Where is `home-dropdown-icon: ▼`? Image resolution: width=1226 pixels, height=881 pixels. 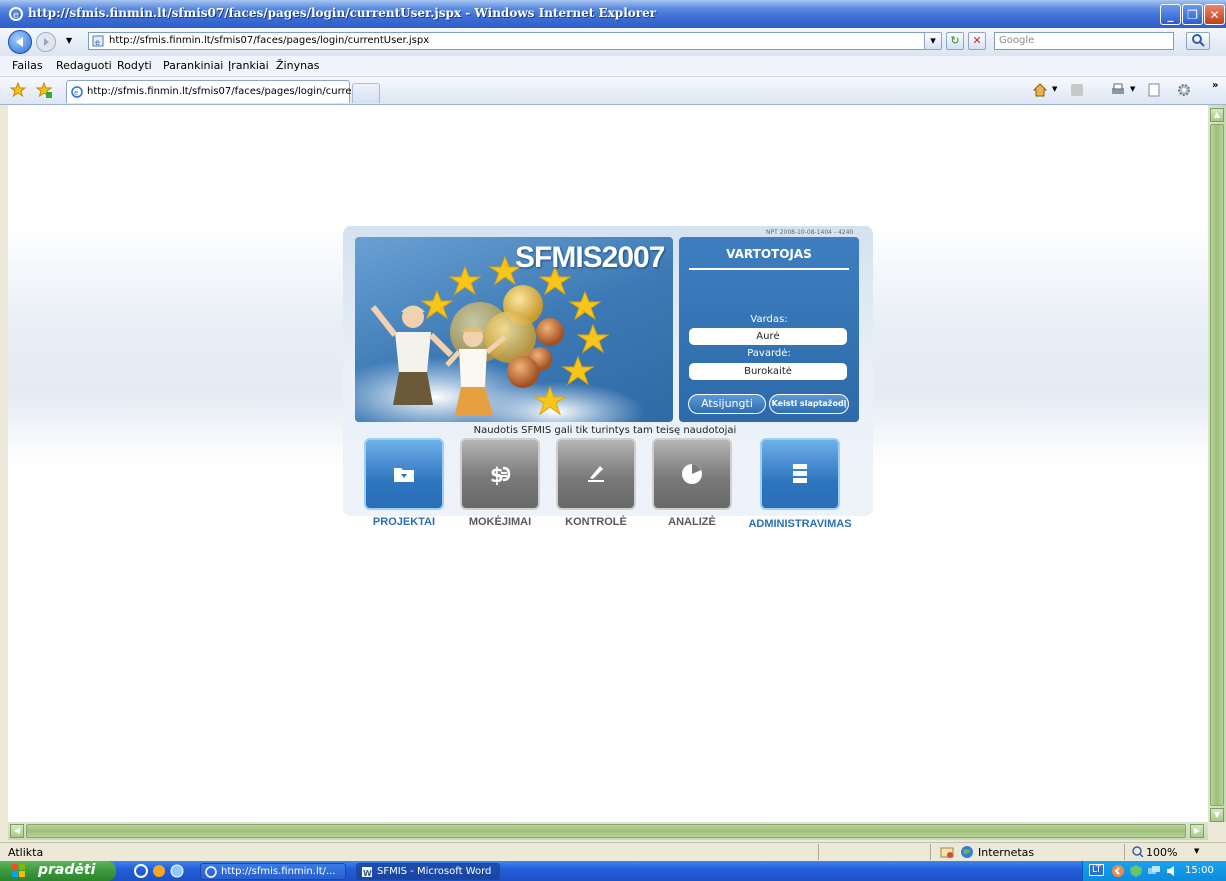
home-dropdown-icon: ▼ is located at coordinates (1054, 89).